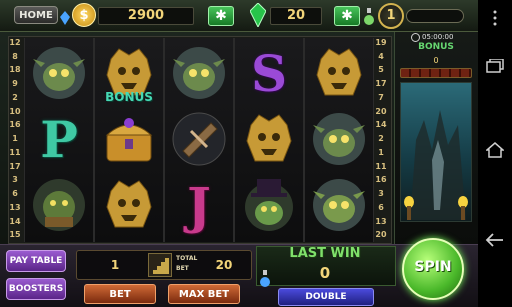 The width and height of the screenshot is (512, 307). What do you see at coordinates (221, 16) in the screenshot?
I see `lines-decrease-button: ✱` at bounding box center [221, 16].